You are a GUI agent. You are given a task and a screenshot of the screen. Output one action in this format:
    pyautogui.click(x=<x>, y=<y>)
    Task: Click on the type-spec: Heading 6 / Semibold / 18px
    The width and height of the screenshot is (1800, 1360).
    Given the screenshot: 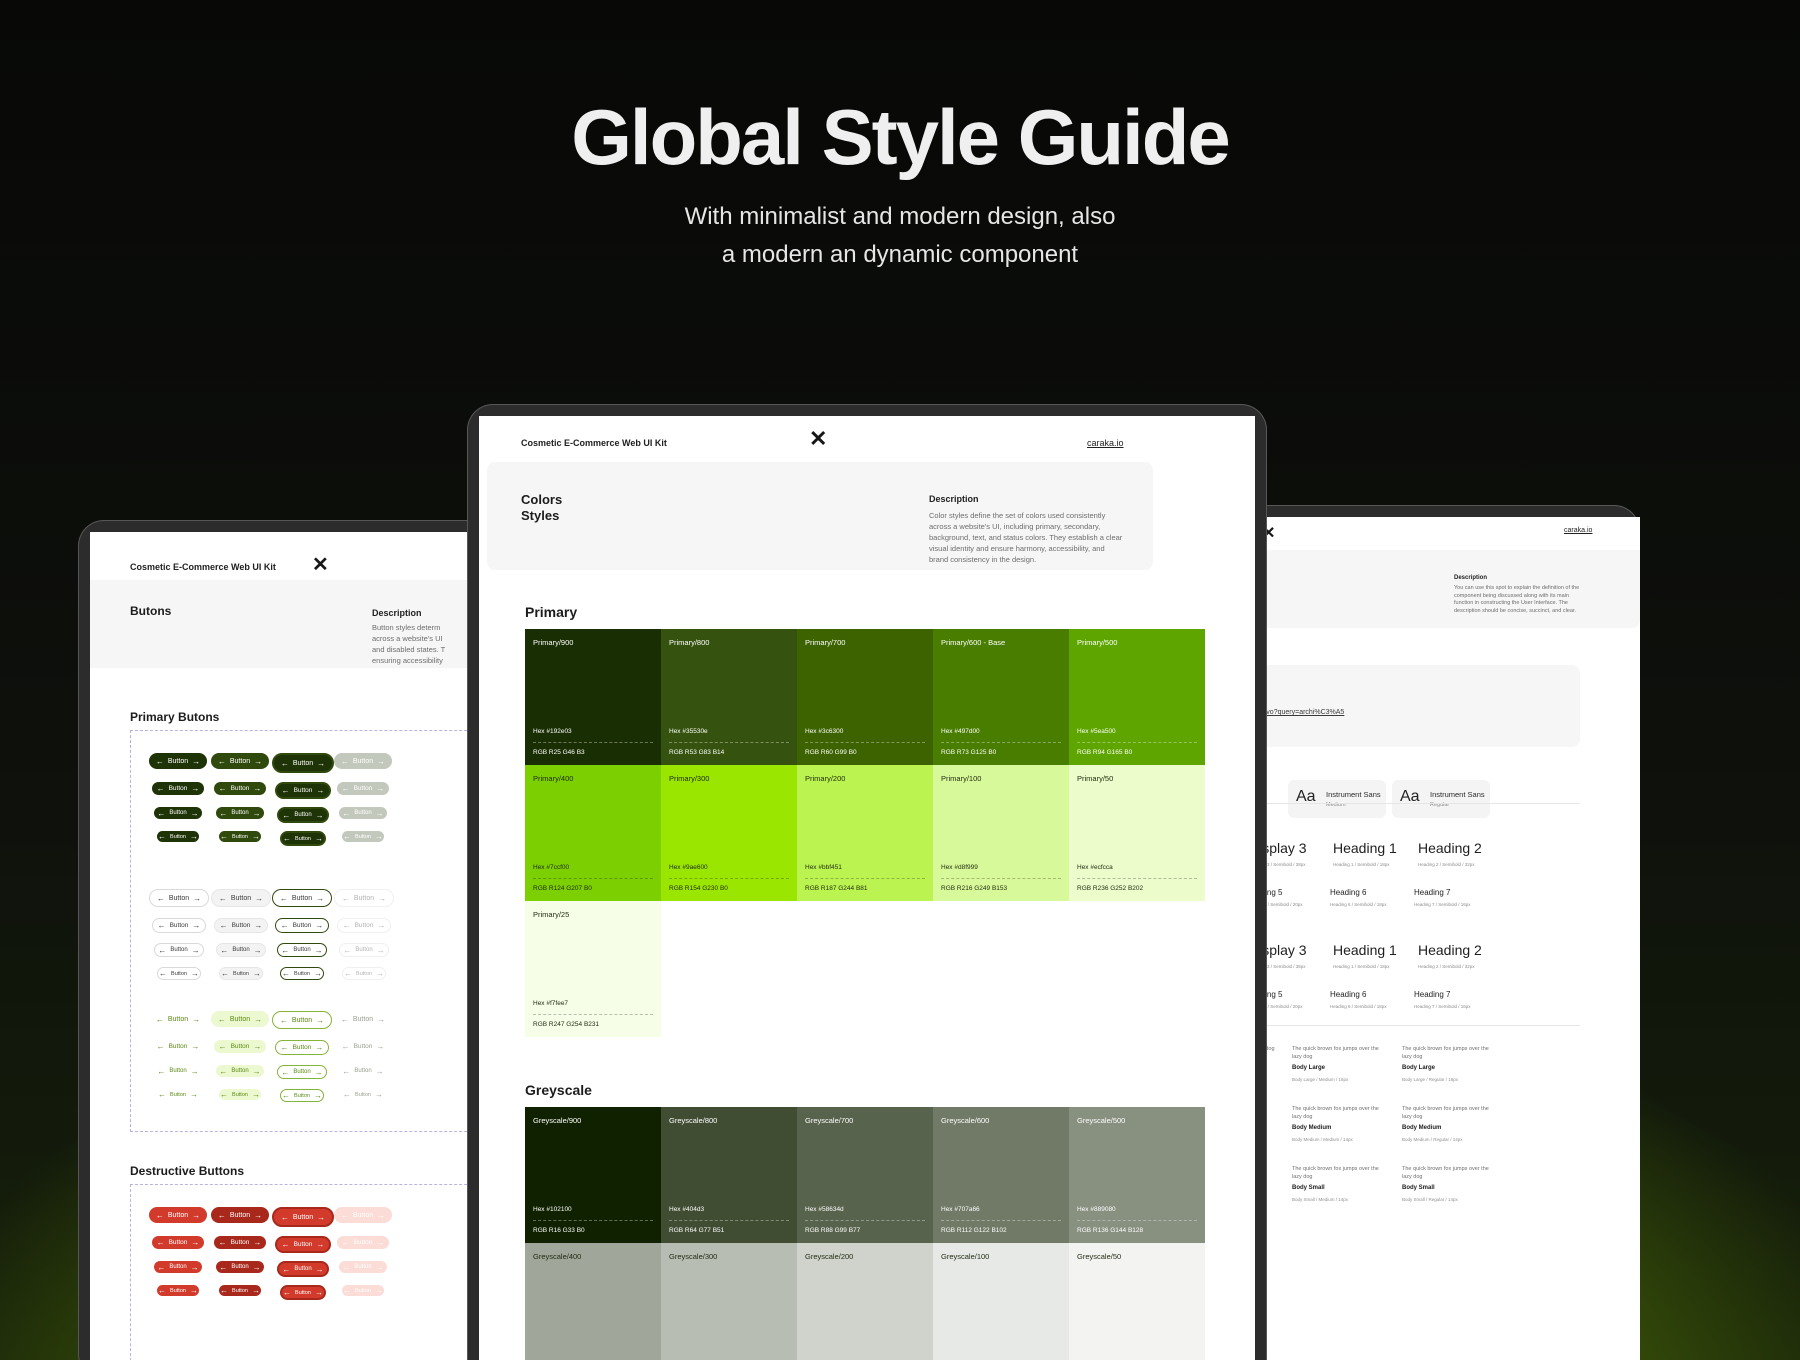 What is the action you would take?
    pyautogui.click(x=1358, y=904)
    